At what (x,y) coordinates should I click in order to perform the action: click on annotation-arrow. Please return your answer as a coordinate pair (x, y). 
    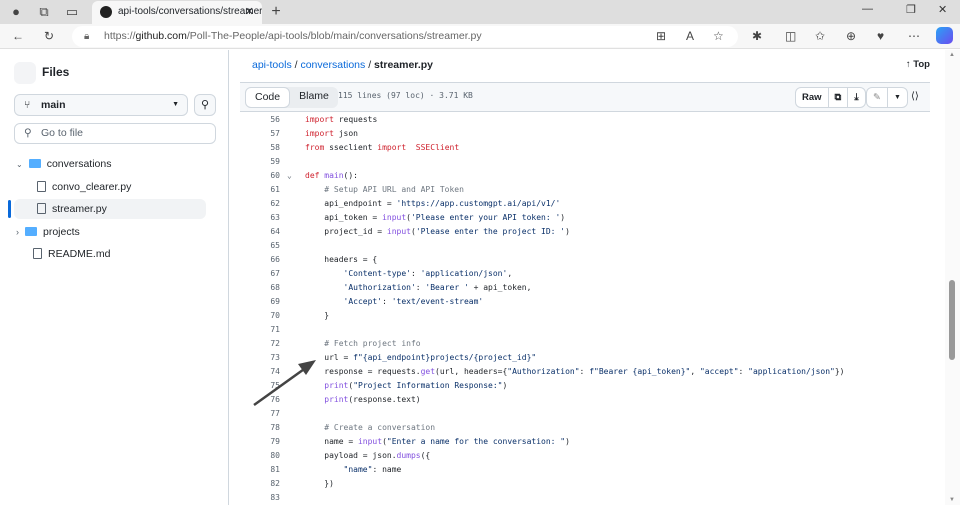
    Looking at the image, I should click on (284, 383).